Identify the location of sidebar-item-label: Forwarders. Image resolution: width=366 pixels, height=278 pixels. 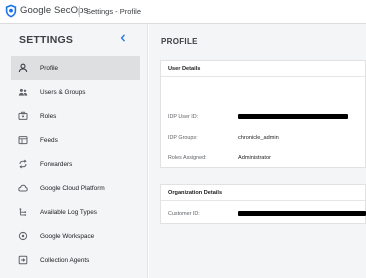
(56, 164).